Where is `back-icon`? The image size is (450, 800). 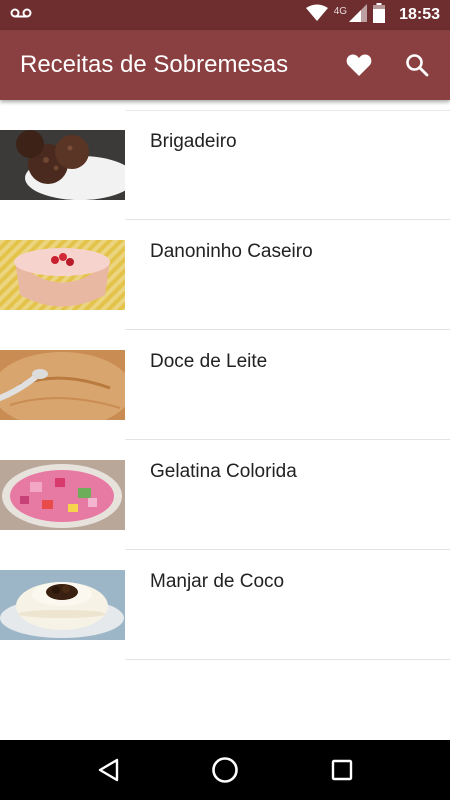 back-icon is located at coordinates (108, 770).